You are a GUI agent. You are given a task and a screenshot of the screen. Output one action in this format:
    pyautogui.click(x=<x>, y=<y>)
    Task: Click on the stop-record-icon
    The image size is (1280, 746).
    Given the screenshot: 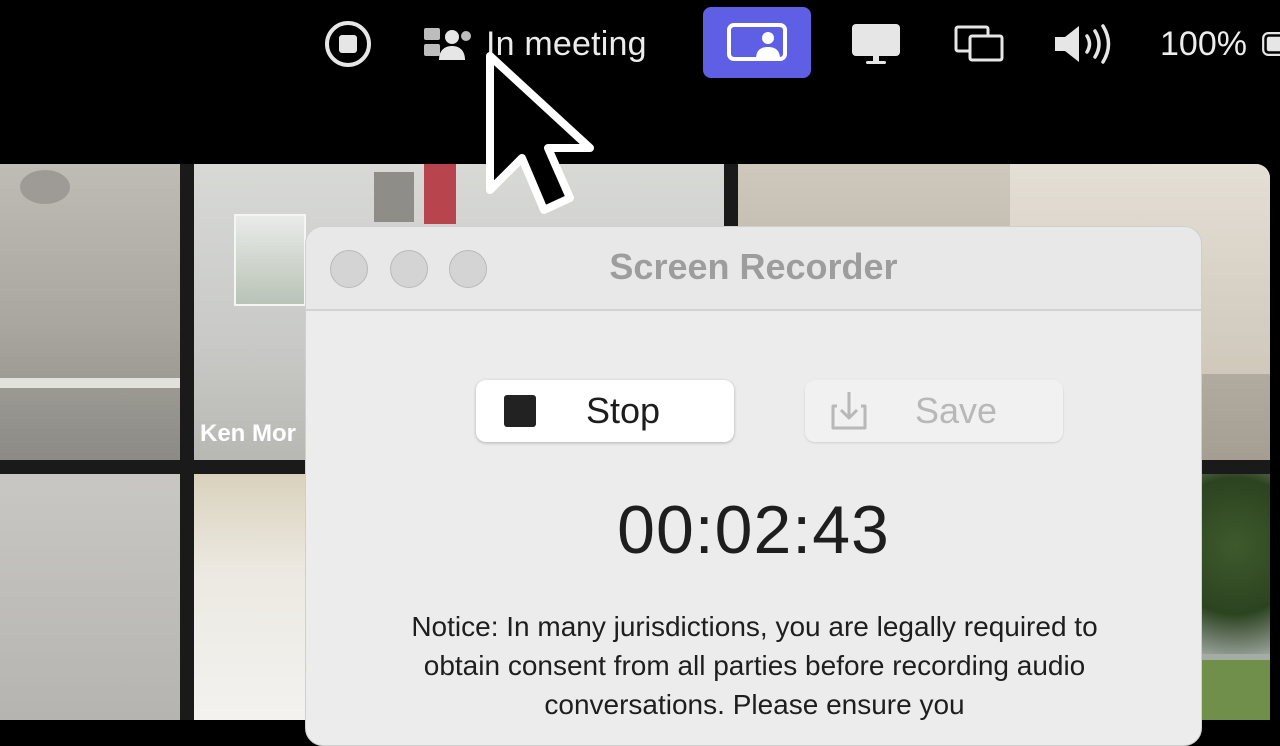 What is the action you would take?
    pyautogui.click(x=348, y=44)
    